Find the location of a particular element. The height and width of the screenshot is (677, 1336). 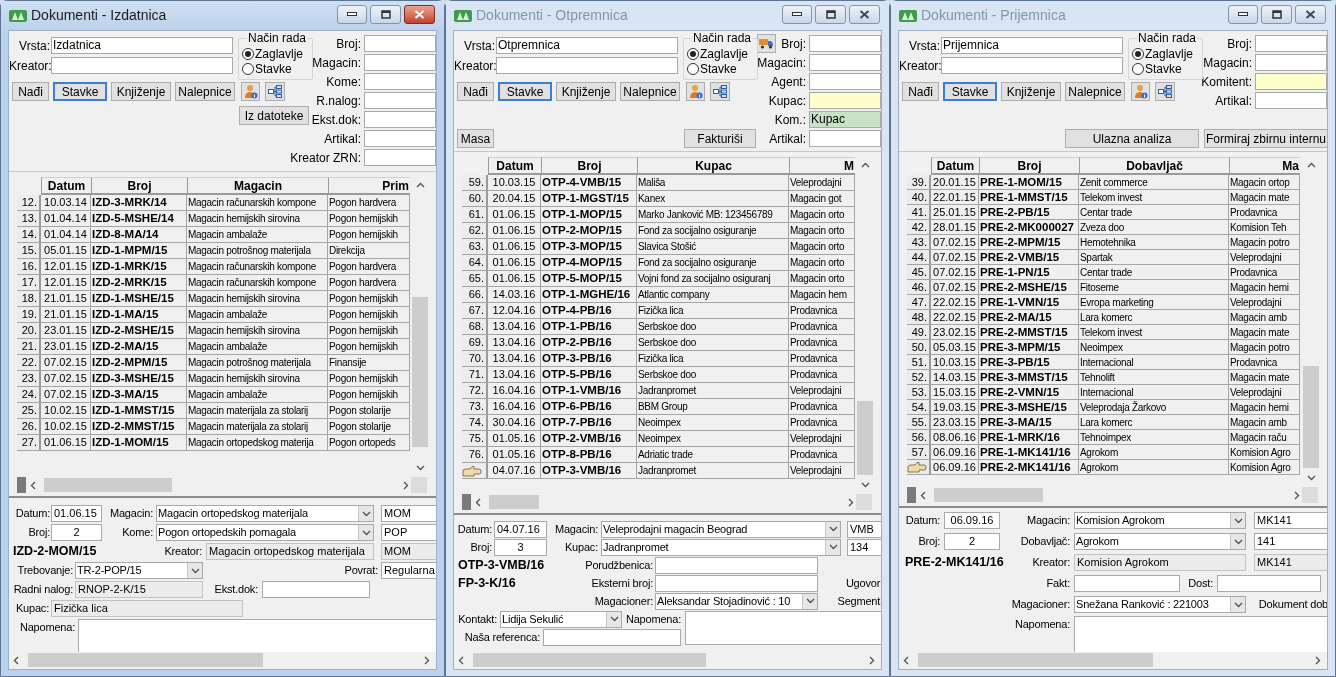

dropdown-field: Veleprodajni magacin Beograd is located at coordinates (721, 529).